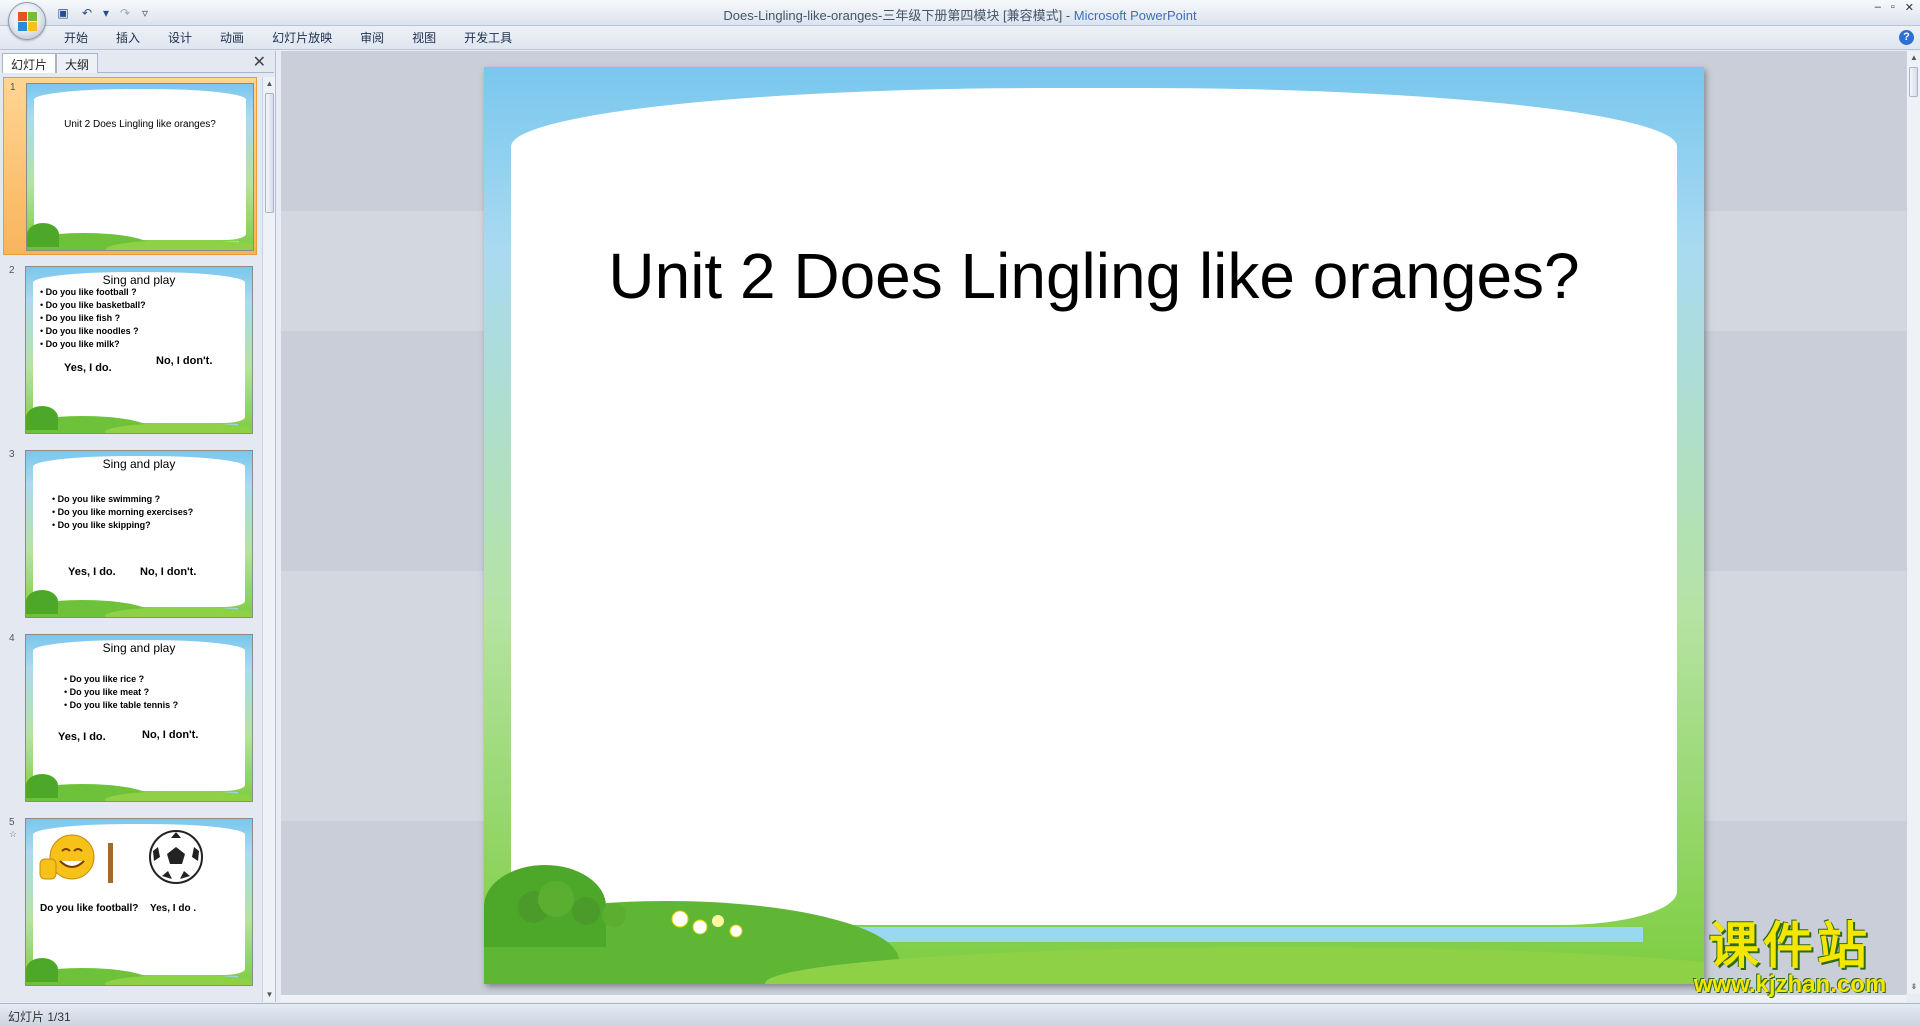 Image resolution: width=1920 pixels, height=1025 pixels. I want to click on thumb-question: Do you like football?, so click(89, 908).